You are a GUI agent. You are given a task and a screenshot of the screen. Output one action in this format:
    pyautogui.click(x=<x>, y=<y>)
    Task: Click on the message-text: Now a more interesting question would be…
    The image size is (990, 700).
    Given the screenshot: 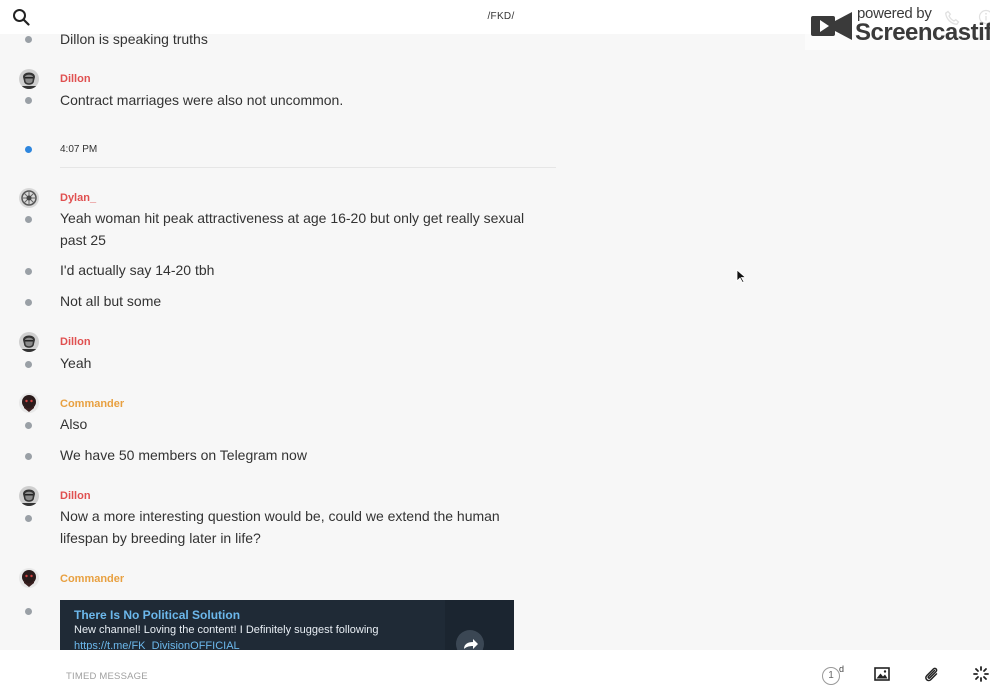 What is the action you would take?
    pyautogui.click(x=280, y=527)
    